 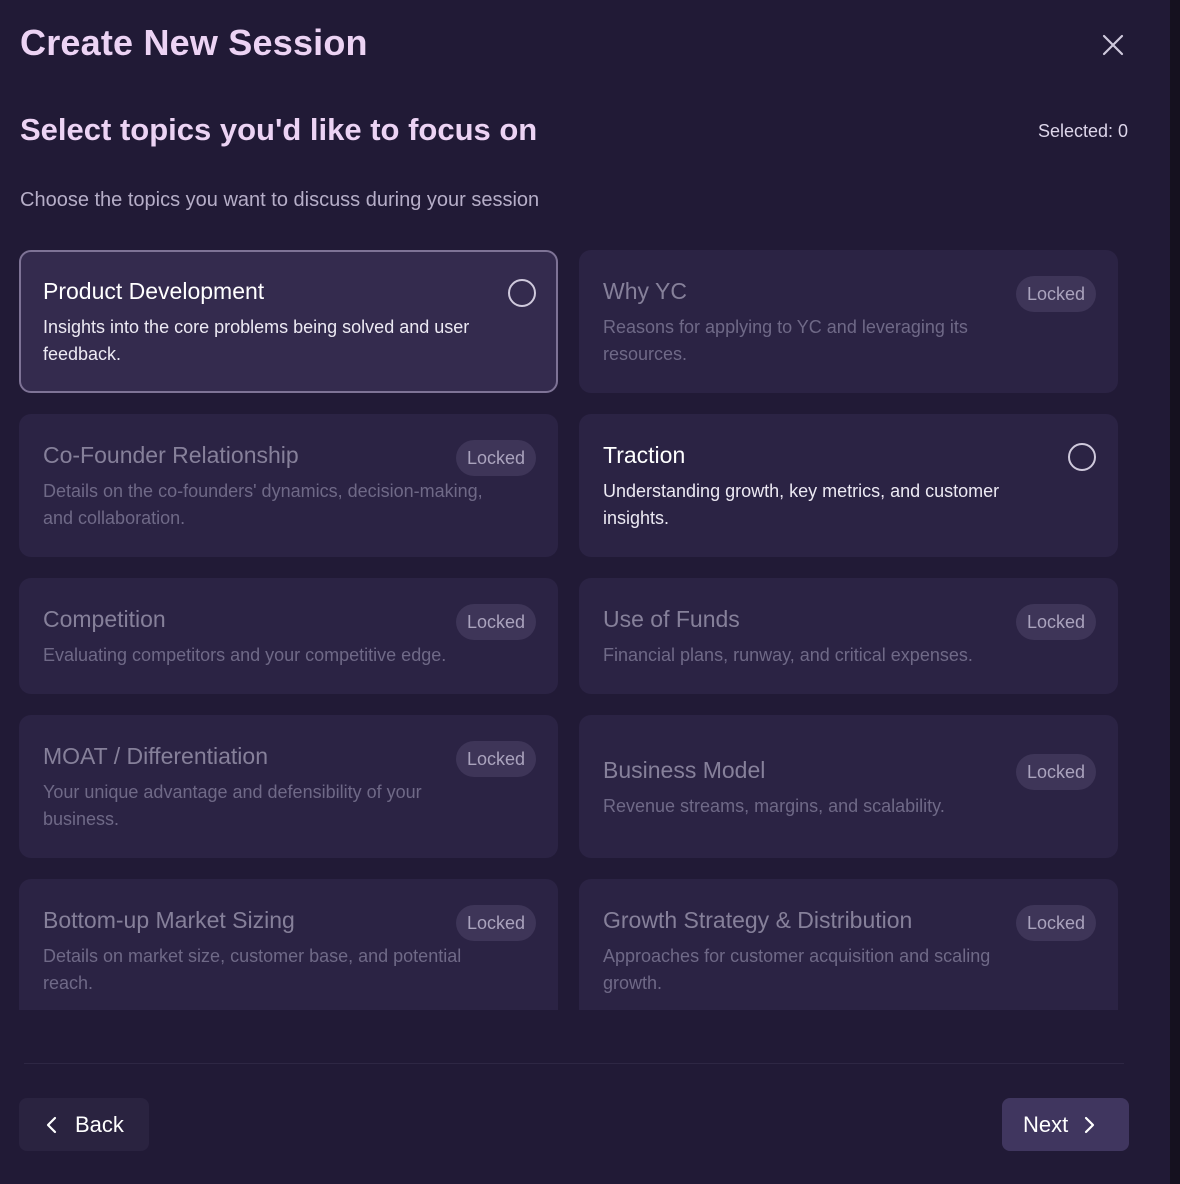 I want to click on topic-title: Why YC, so click(x=645, y=291).